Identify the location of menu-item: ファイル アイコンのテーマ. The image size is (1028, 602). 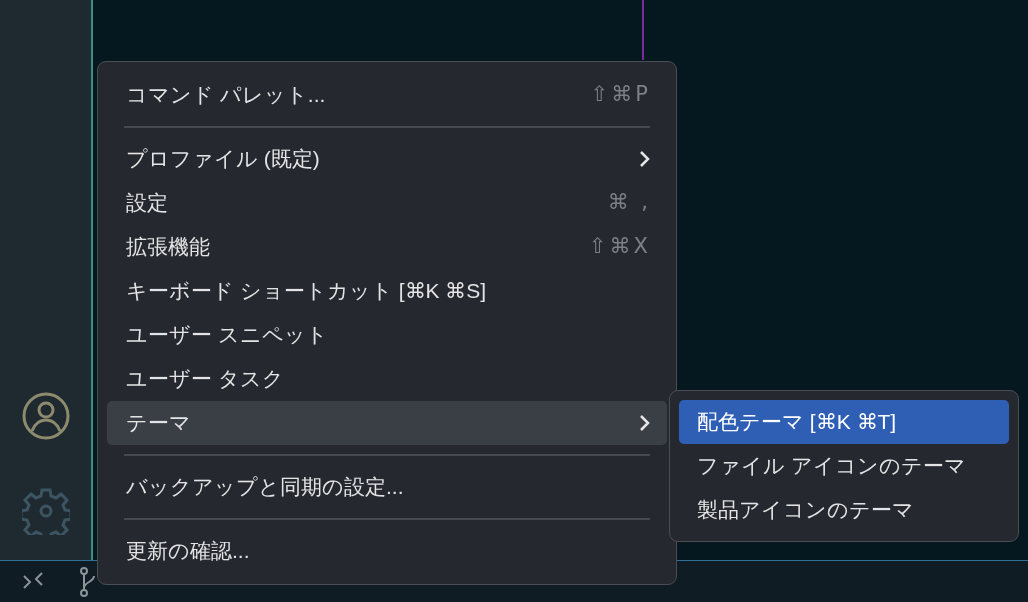
(844, 466).